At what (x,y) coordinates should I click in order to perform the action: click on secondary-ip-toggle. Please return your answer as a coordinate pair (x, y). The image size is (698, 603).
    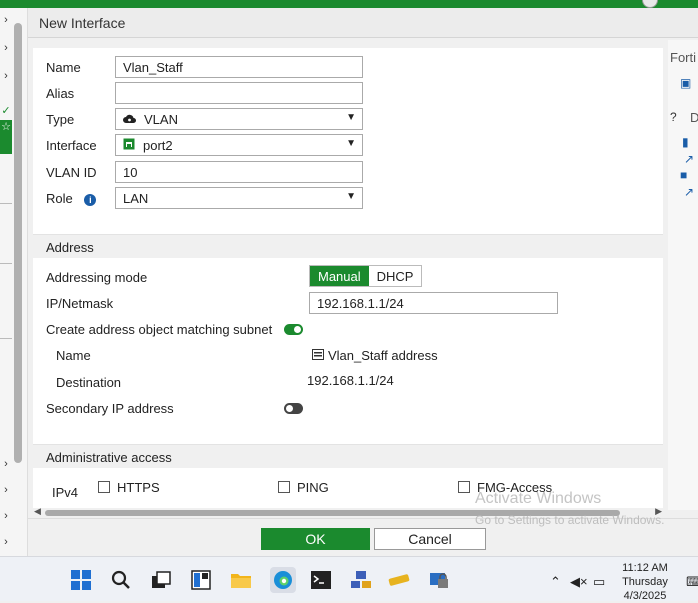
    Looking at the image, I should click on (293, 408).